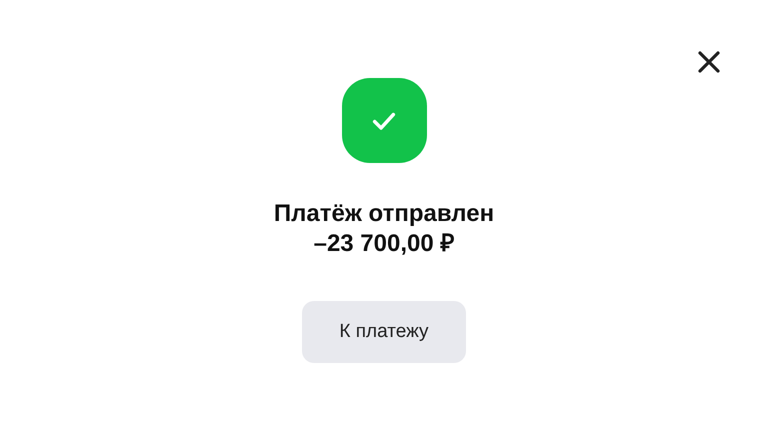  Describe the element at coordinates (384, 214) in the screenshot. I see `status-title: Платёж отправлен` at that location.